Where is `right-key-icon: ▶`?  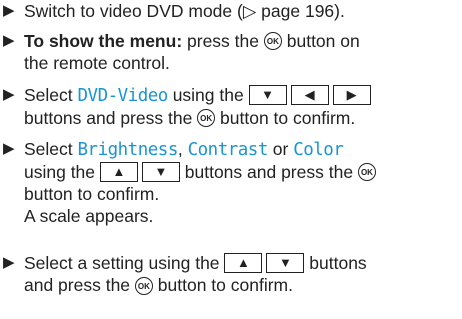 right-key-icon: ▶ is located at coordinates (351, 95).